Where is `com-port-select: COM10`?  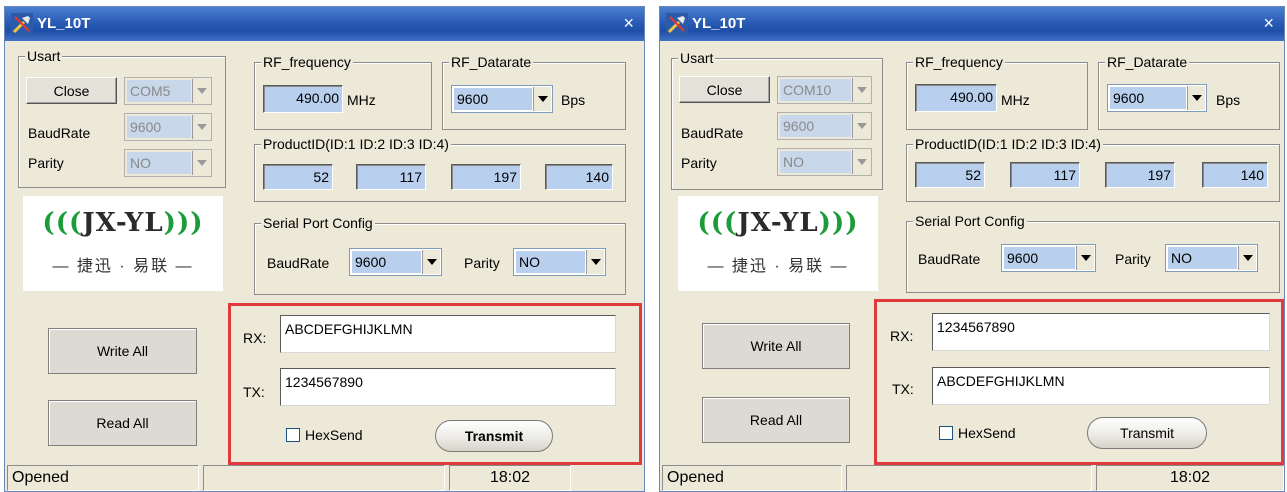 com-port-select: COM10 is located at coordinates (824, 90).